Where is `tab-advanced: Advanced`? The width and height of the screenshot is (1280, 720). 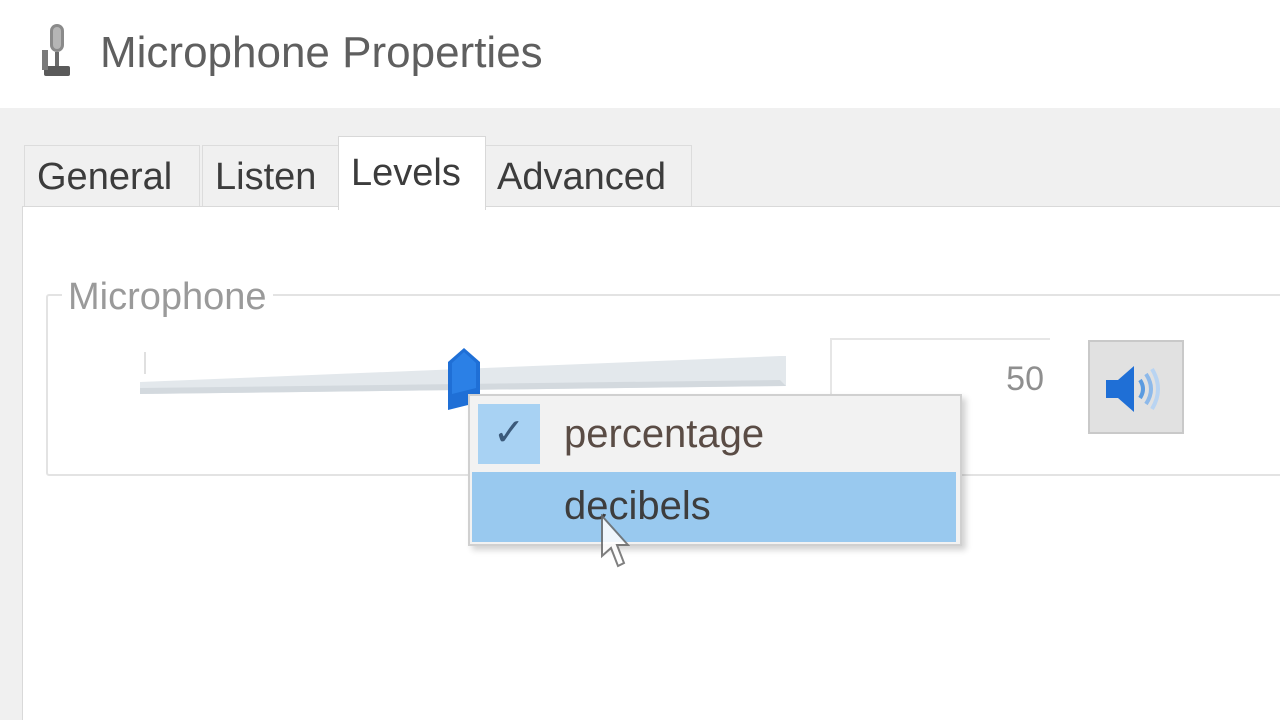
tab-advanced: Advanced is located at coordinates (588, 176).